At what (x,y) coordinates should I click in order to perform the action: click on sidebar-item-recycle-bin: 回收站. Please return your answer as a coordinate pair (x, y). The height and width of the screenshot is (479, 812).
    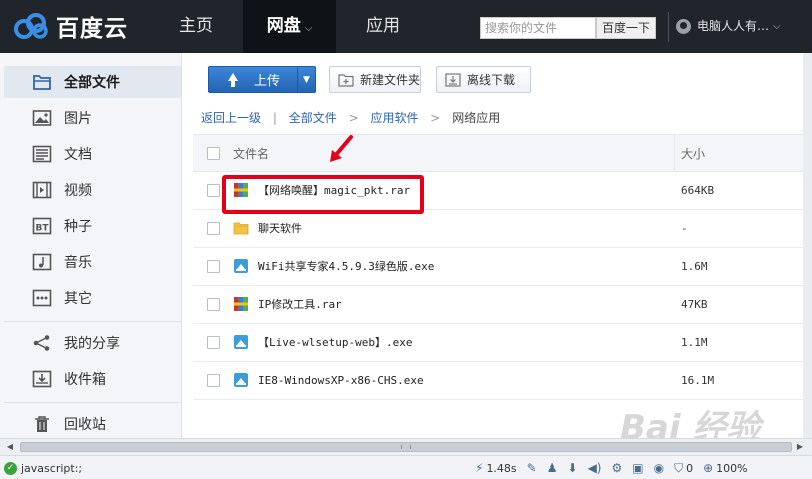
    Looking at the image, I should click on (92, 424).